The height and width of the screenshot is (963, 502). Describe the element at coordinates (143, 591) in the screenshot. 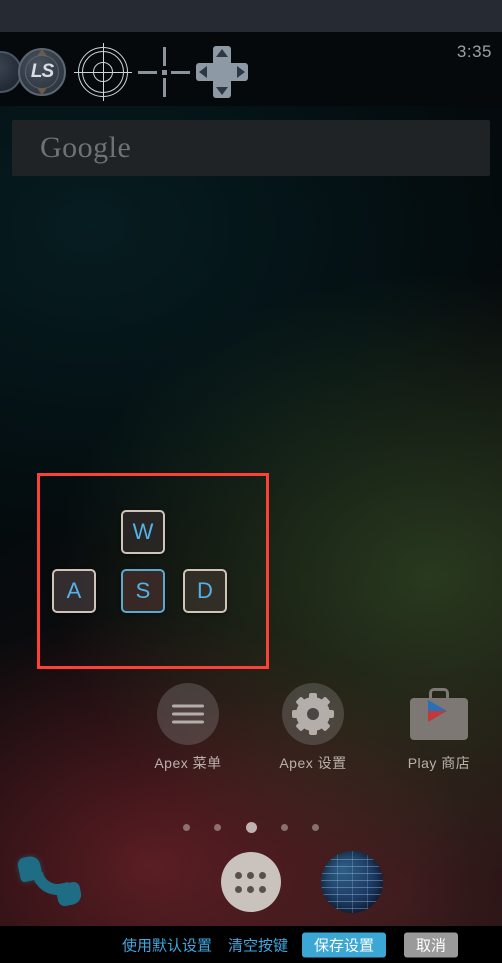

I see `key-s: S` at that location.